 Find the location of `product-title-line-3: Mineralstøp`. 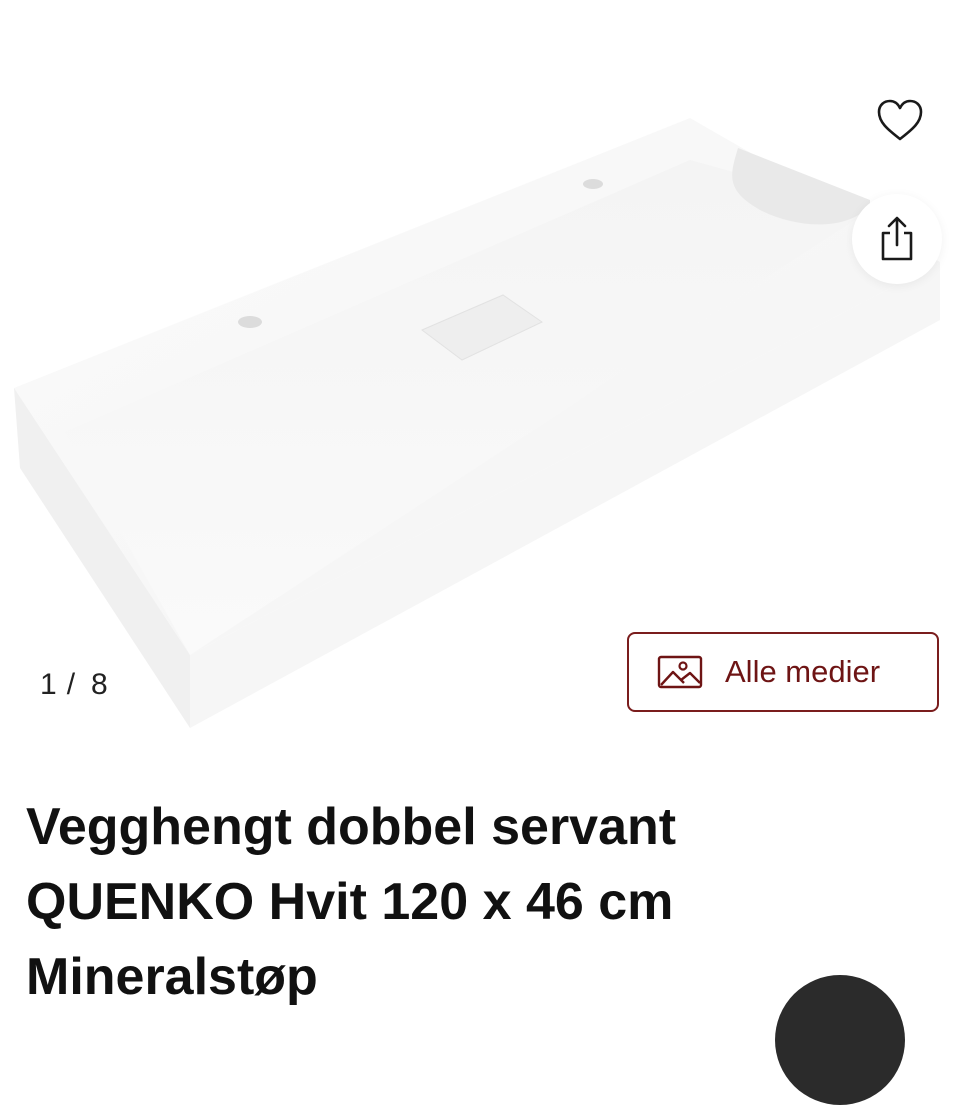

product-title-line-3: Mineralstøp is located at coordinates (172, 977).